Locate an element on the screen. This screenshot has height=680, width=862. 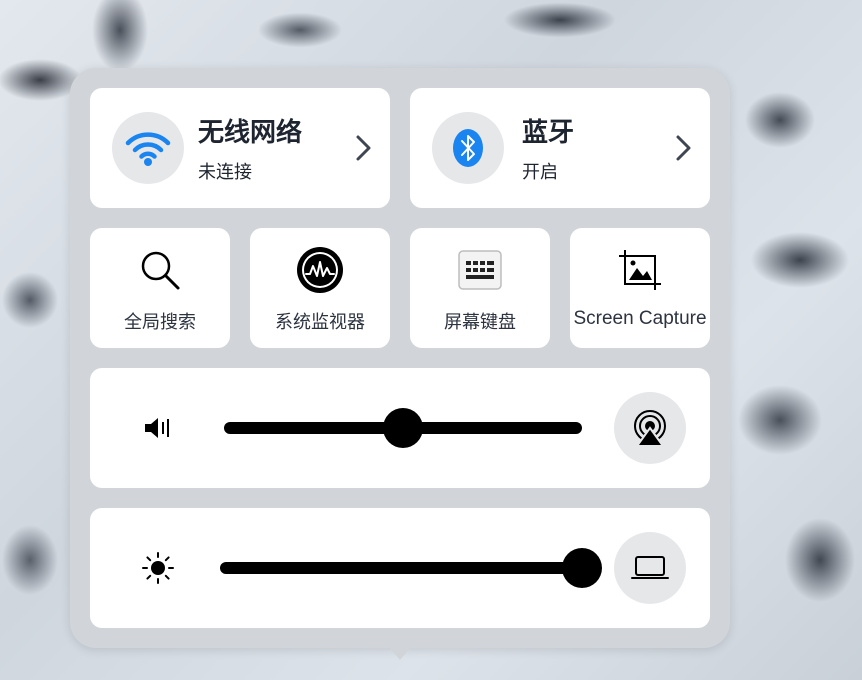
wifi-title: 无线网络 is located at coordinates (250, 133).